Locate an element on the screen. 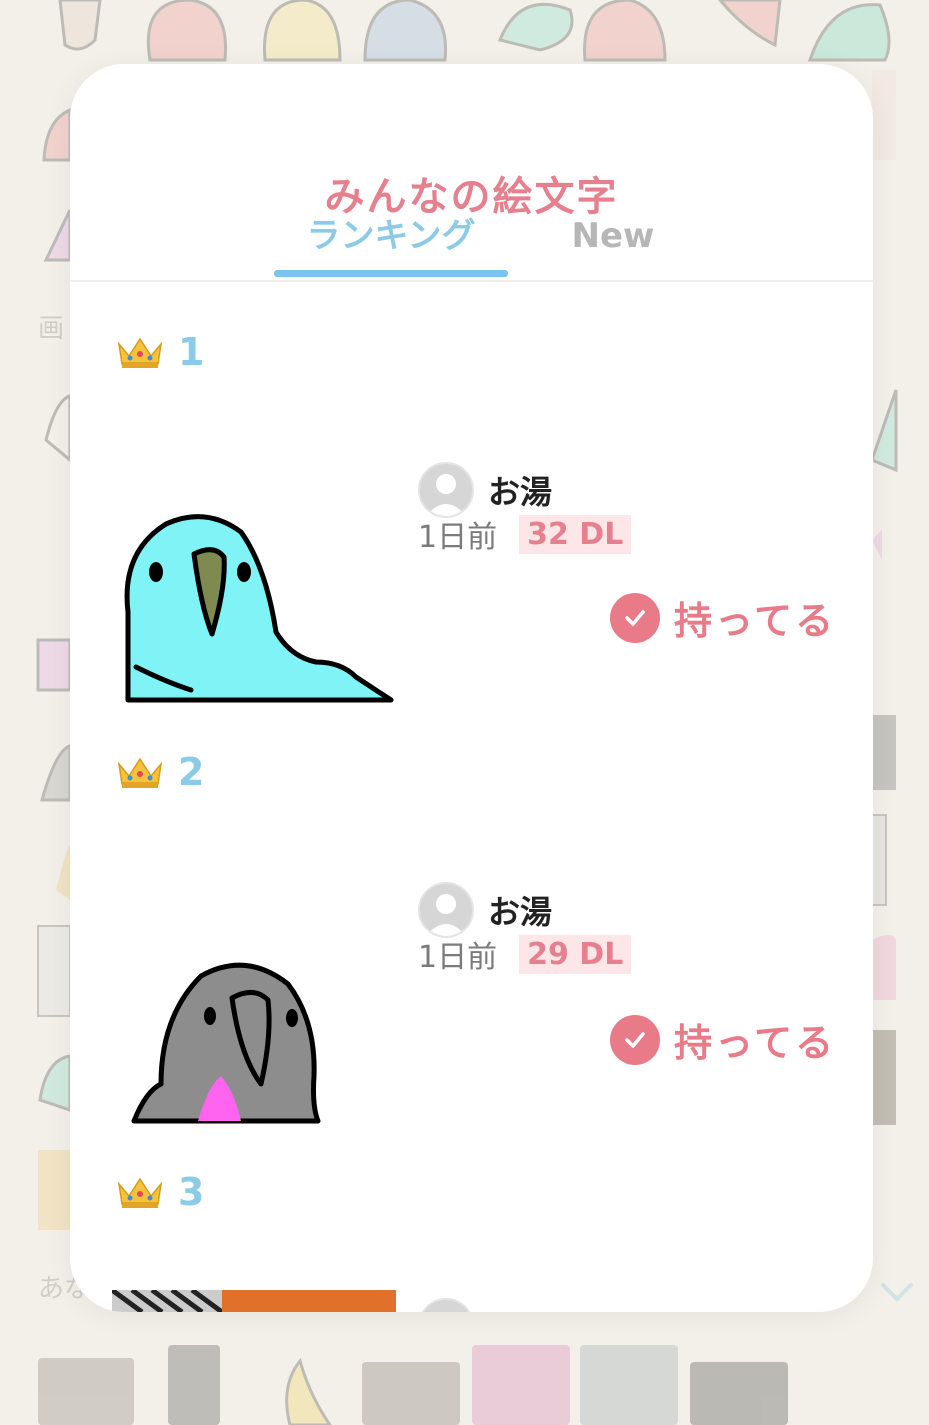 This screenshot has width=929, height=1425. rank-header-2: 2 is located at coordinates (160, 772).